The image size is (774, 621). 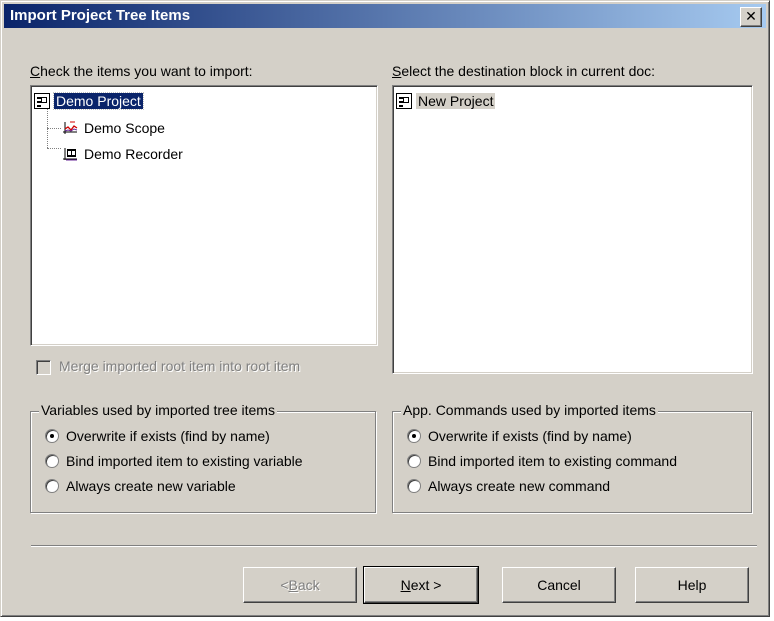 What do you see at coordinates (519, 436) in the screenshot?
I see `radio-overwrite-command: Overwrite if exists (find by name)` at bounding box center [519, 436].